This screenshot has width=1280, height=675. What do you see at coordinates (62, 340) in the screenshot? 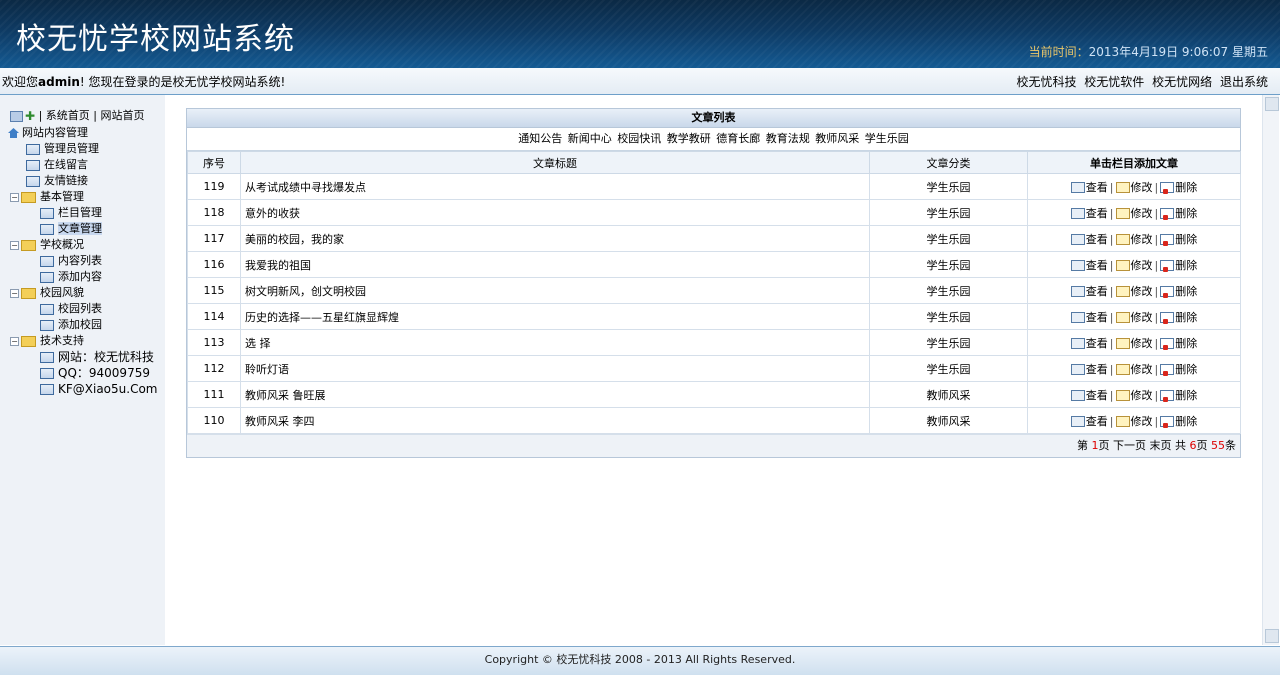
I see `sidebar-item-label: 技术支持` at bounding box center [62, 340].